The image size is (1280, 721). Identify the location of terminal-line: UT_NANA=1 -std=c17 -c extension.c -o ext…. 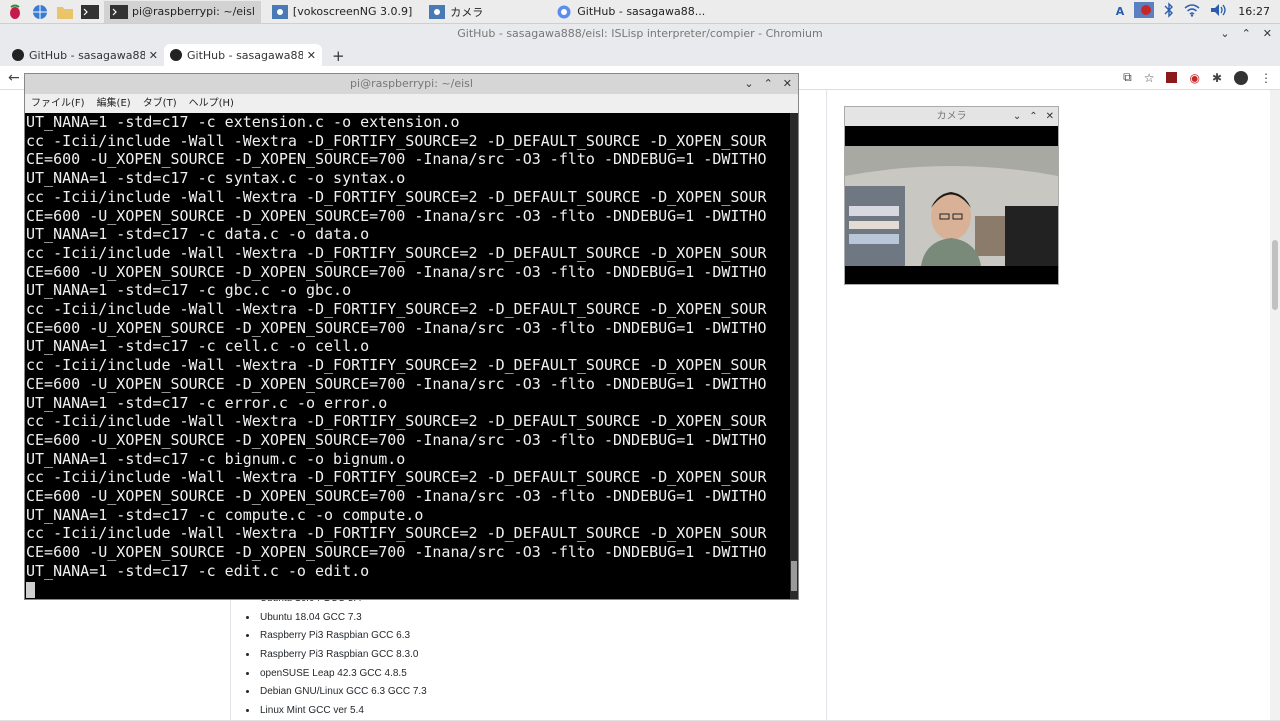
(243, 122).